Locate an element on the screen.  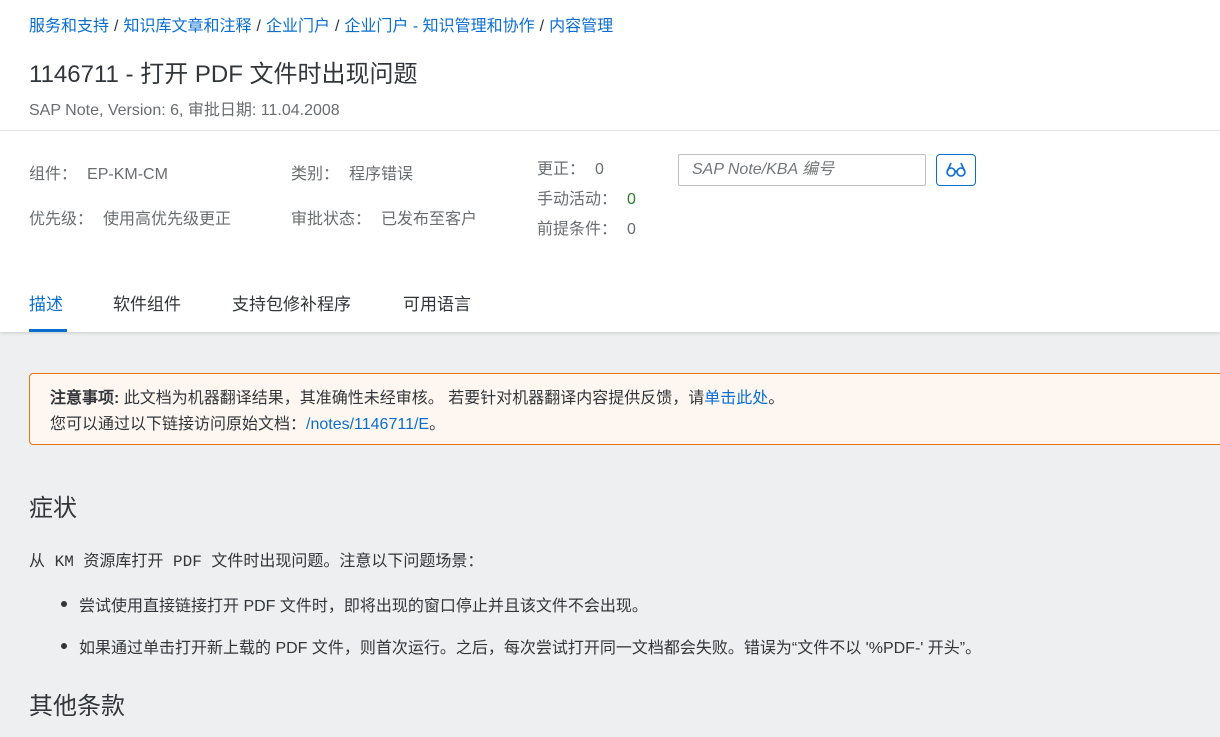
tab-description-label: 描述 is located at coordinates (46, 304).